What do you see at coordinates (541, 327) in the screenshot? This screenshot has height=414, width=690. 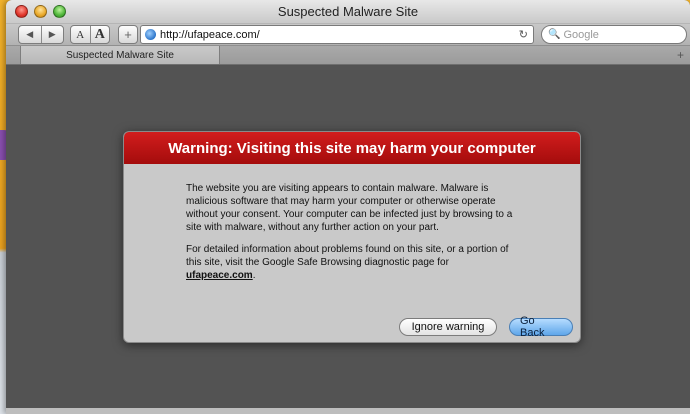 I see `go-back-button: Go Back` at bounding box center [541, 327].